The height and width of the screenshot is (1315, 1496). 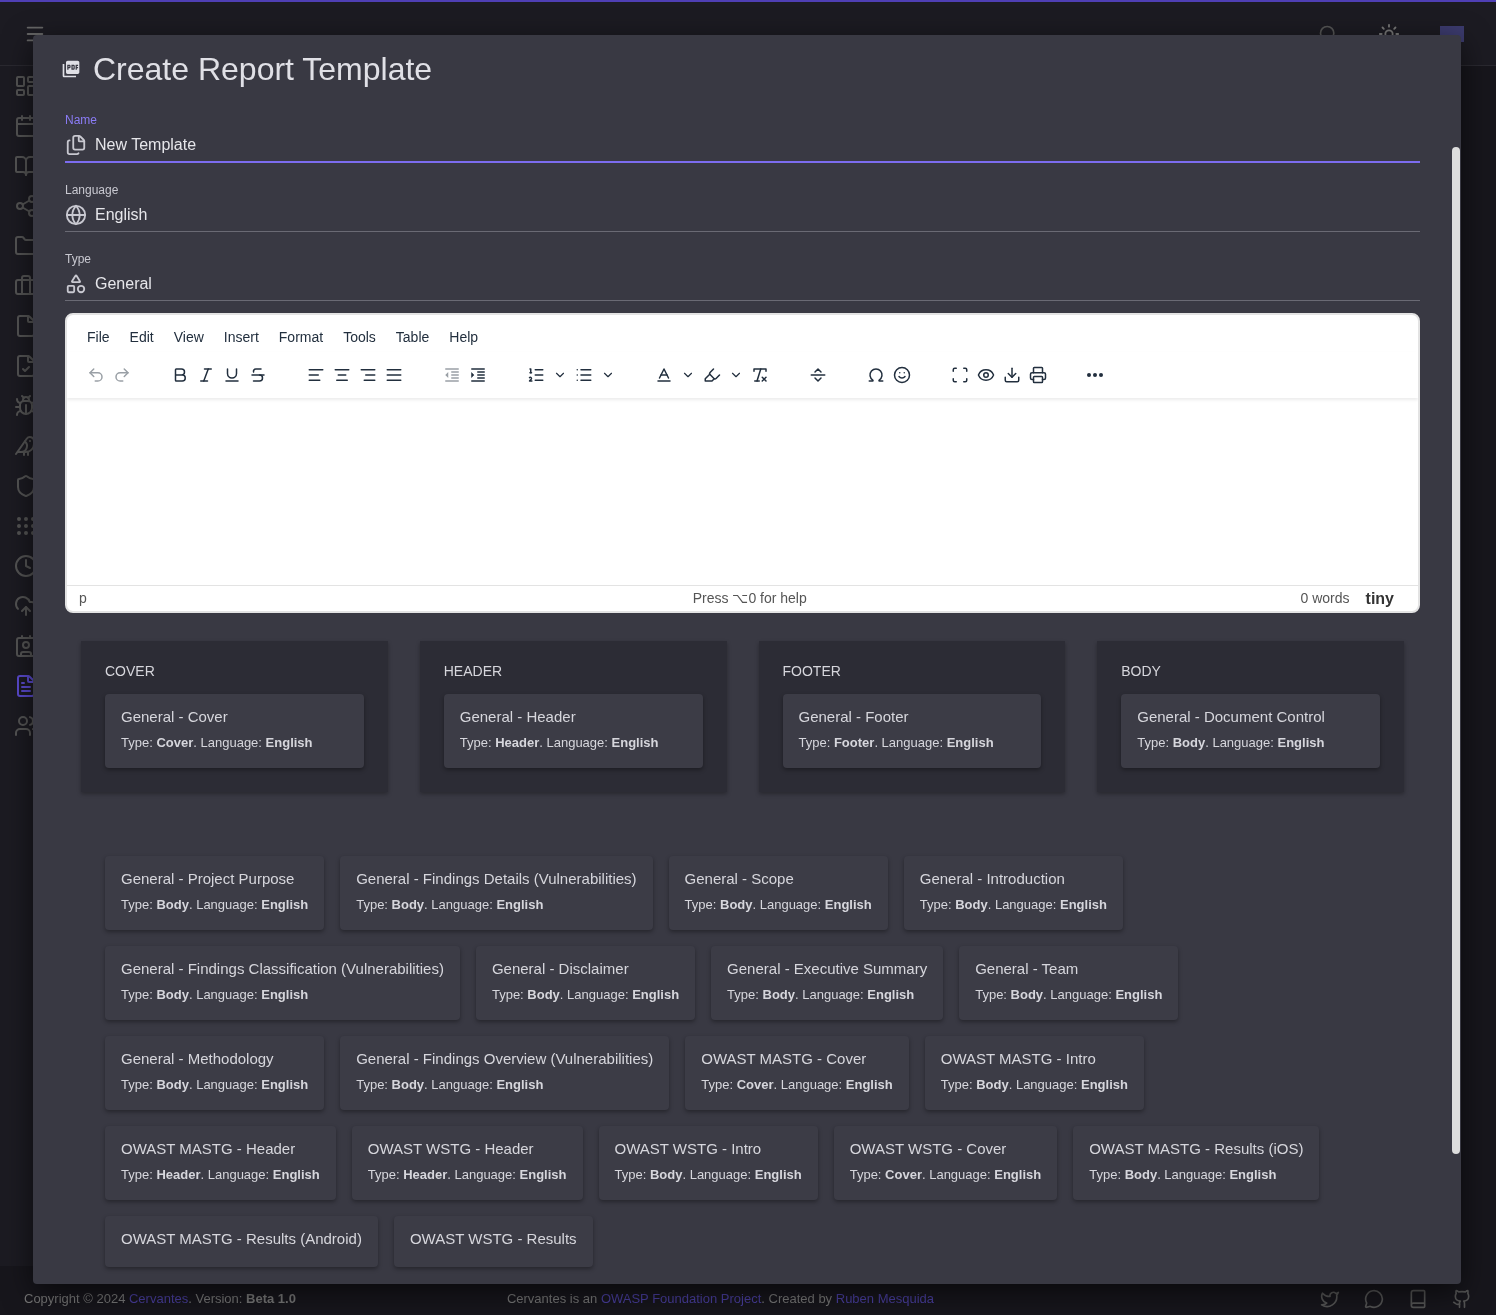 What do you see at coordinates (1095, 375) in the screenshot?
I see `more-icon` at bounding box center [1095, 375].